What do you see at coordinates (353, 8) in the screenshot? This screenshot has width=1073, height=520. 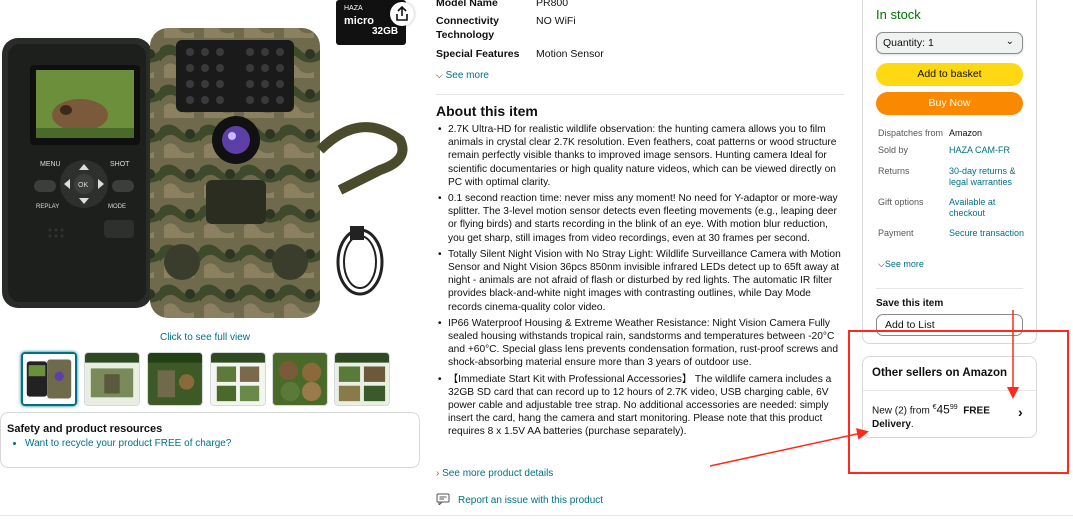 I see `sd-brand: HAZA` at bounding box center [353, 8].